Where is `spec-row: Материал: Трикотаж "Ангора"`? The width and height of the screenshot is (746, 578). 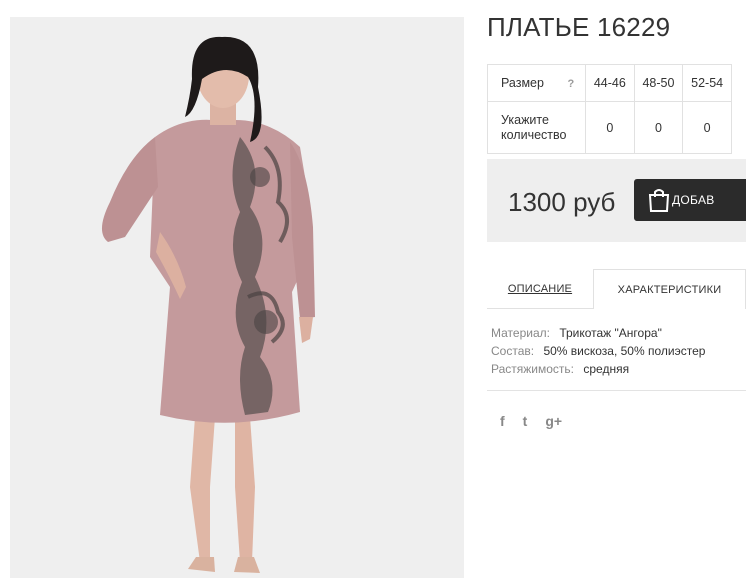 spec-row: Материал: Трикотаж "Ангора" is located at coordinates (598, 333).